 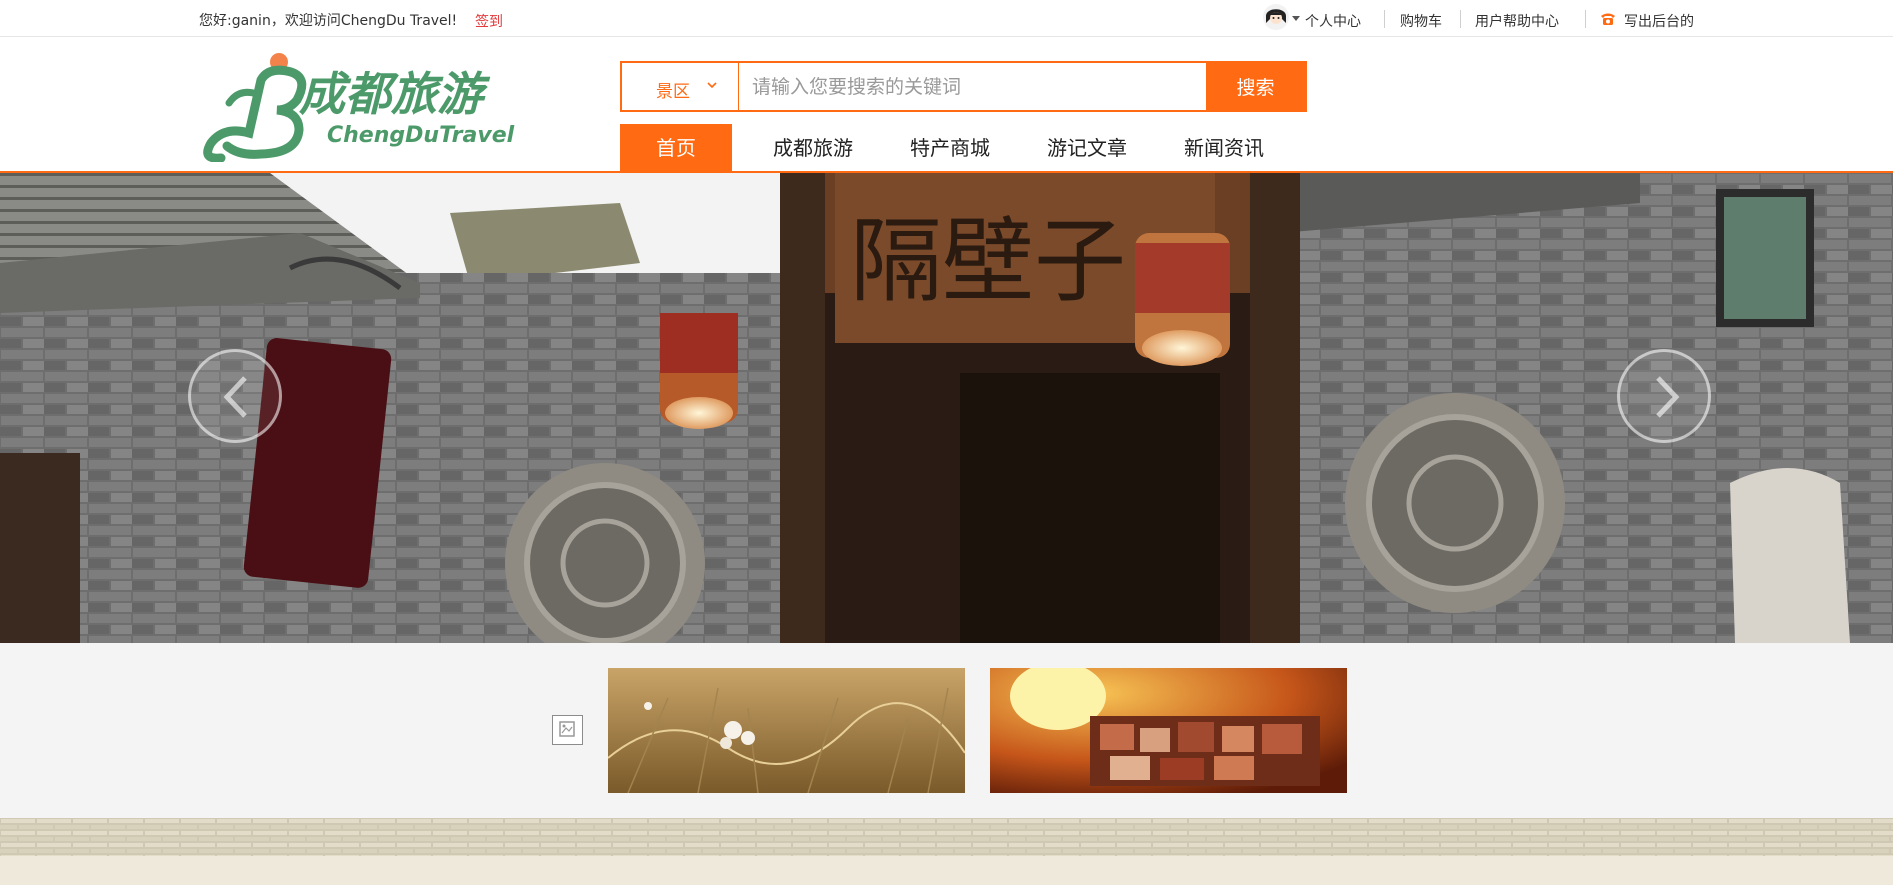 What do you see at coordinates (988, 261) in the screenshot?
I see `gate-sign-text: 隔壁子` at bounding box center [988, 261].